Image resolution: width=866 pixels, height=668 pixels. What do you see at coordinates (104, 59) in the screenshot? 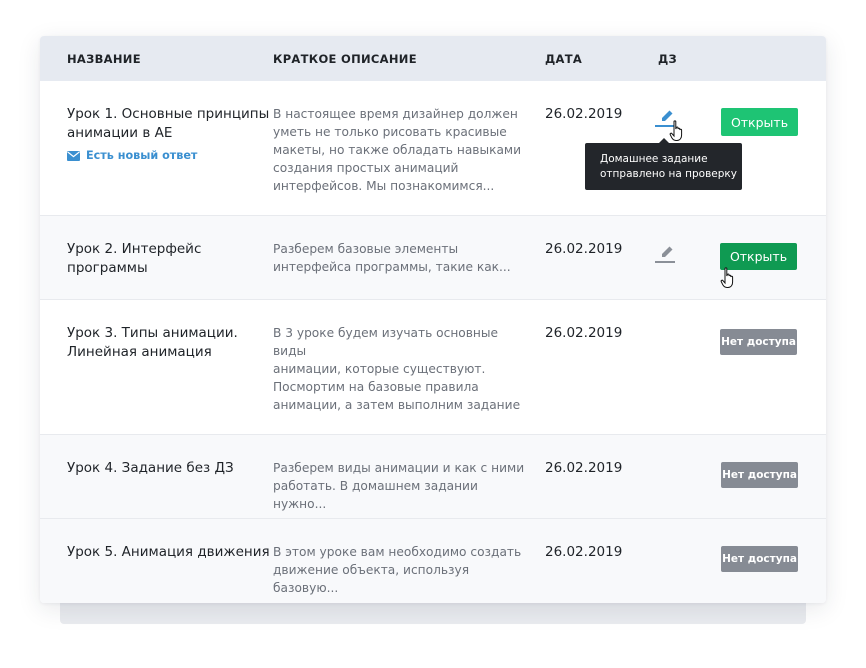
I see `column-header-name: НАЗВАНИЕ` at bounding box center [104, 59].